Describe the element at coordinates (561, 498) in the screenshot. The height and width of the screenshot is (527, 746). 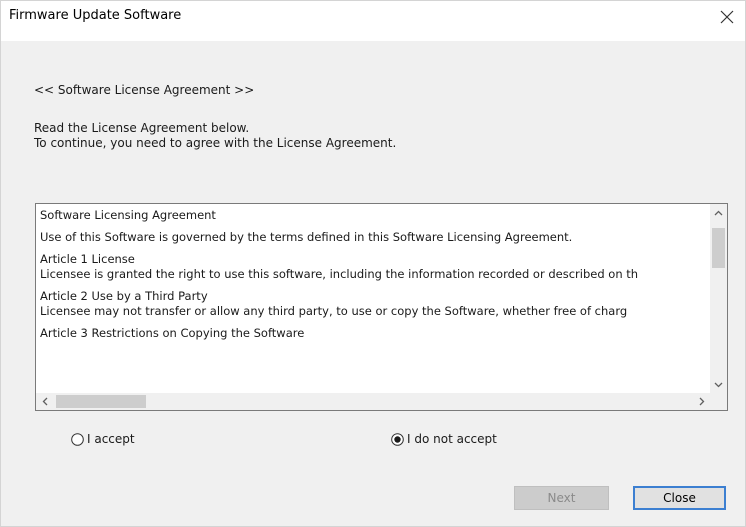
I see `next-button: Next` at that location.